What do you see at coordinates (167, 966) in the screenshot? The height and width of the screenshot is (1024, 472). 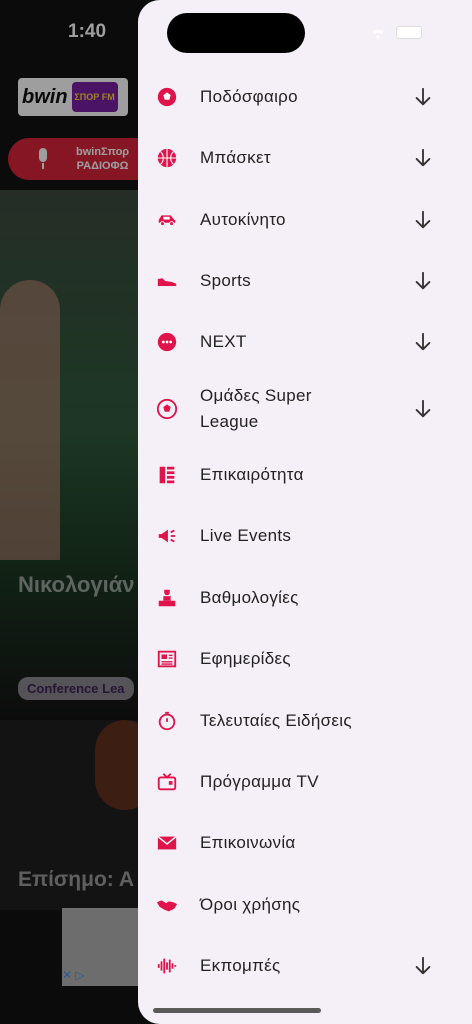 I see `audio-wave-icon` at bounding box center [167, 966].